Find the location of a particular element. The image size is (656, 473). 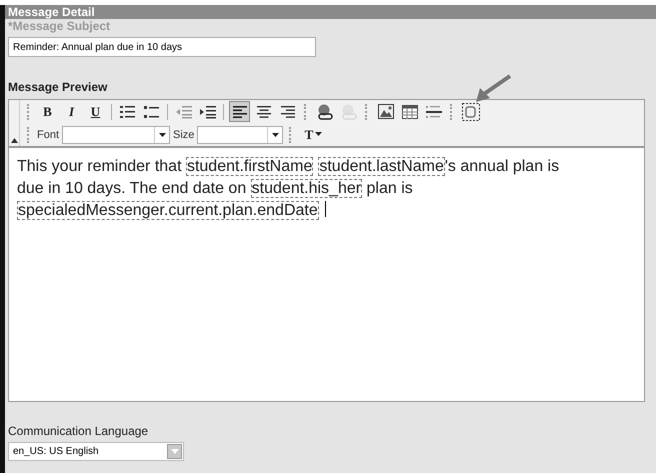

subject-label: *Message Subject is located at coordinates (59, 26).